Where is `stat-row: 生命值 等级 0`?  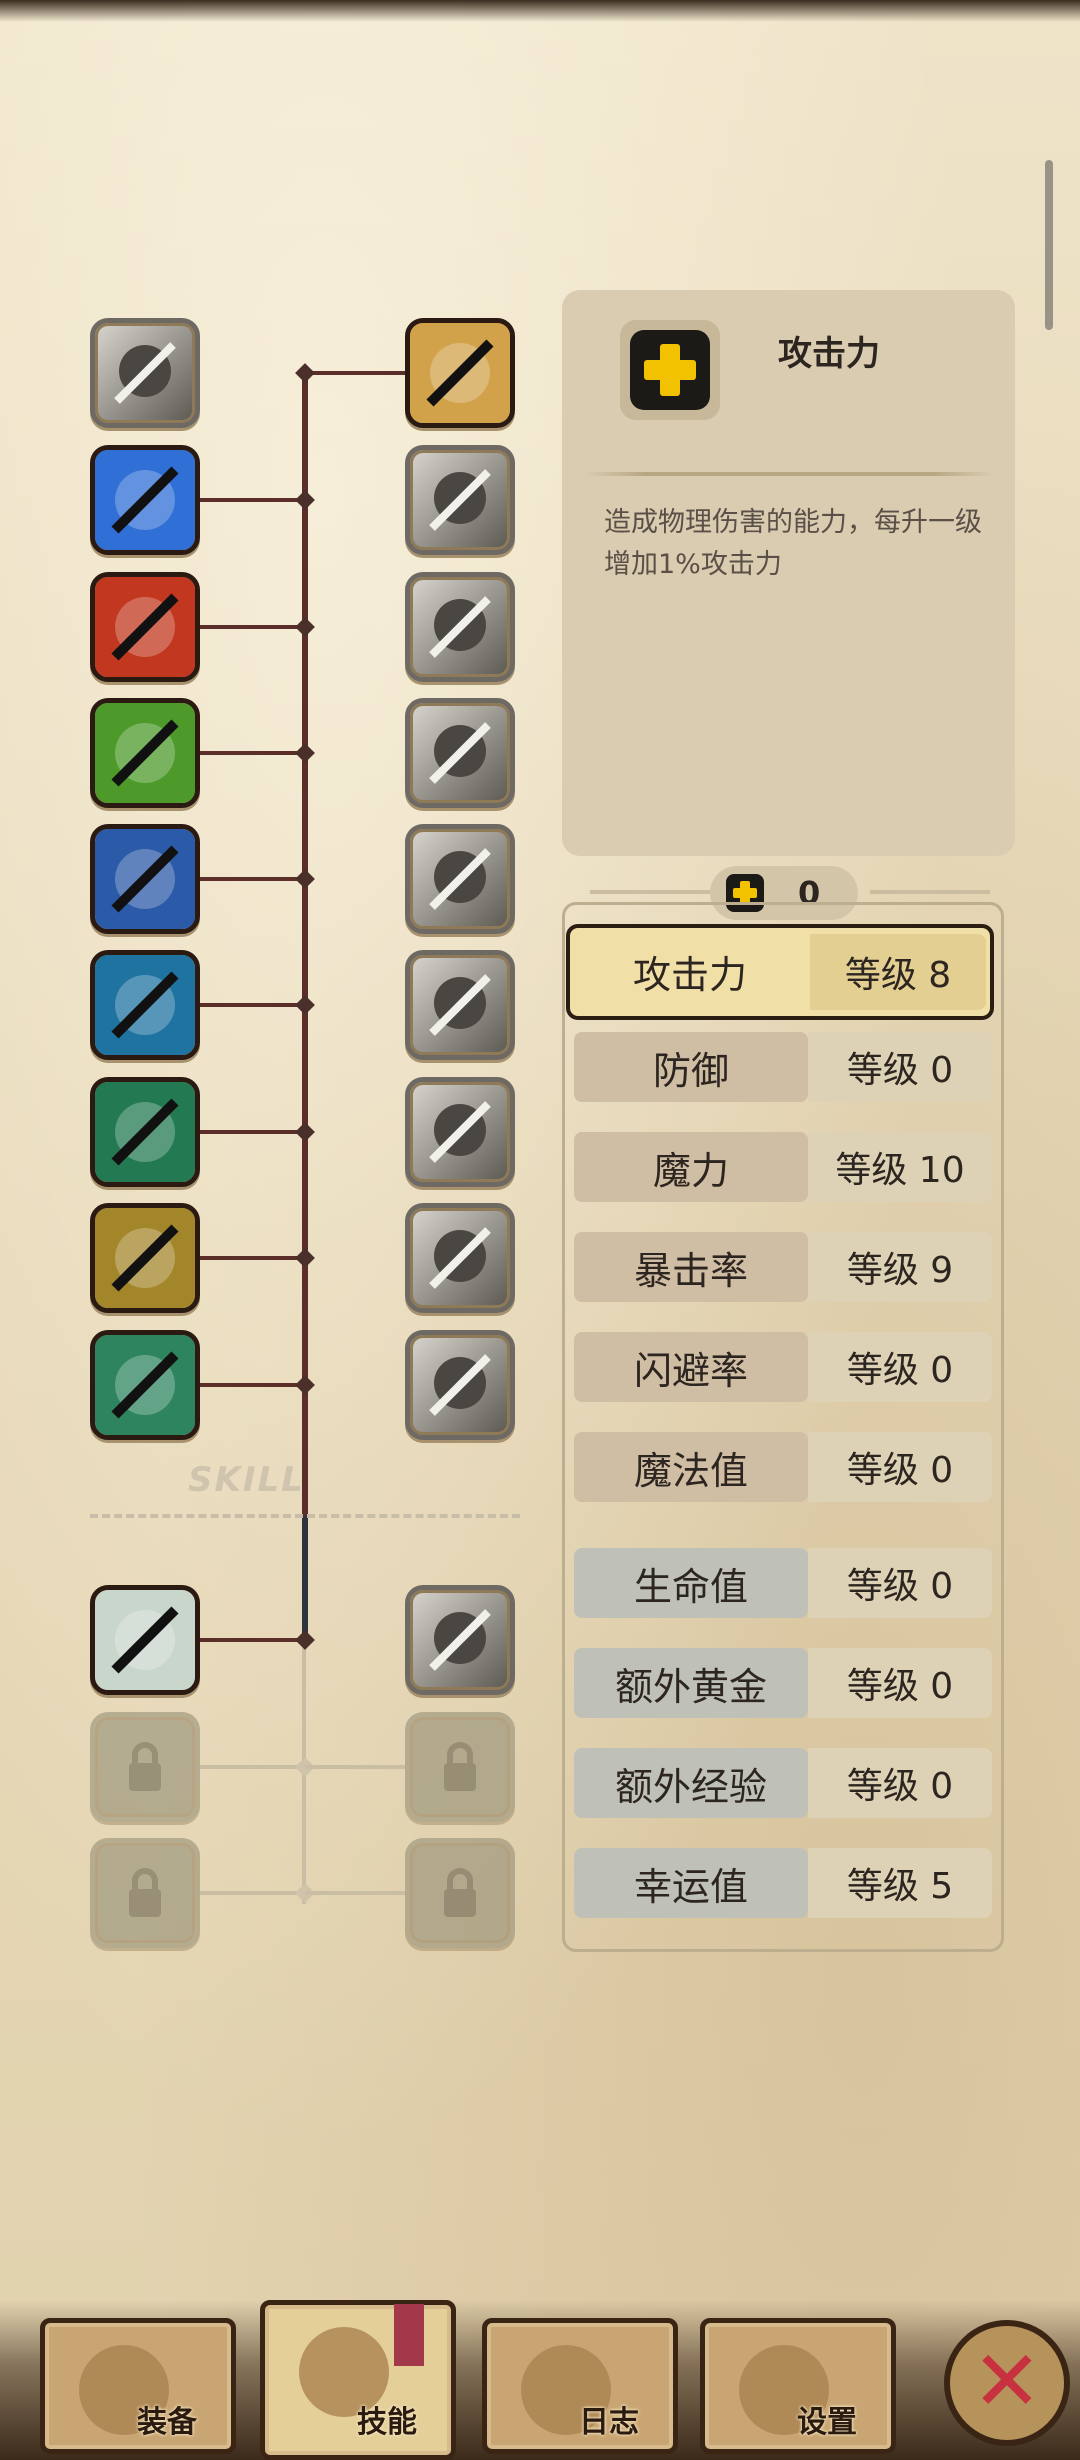 stat-row: 生命值 等级 0 is located at coordinates (783, 1583).